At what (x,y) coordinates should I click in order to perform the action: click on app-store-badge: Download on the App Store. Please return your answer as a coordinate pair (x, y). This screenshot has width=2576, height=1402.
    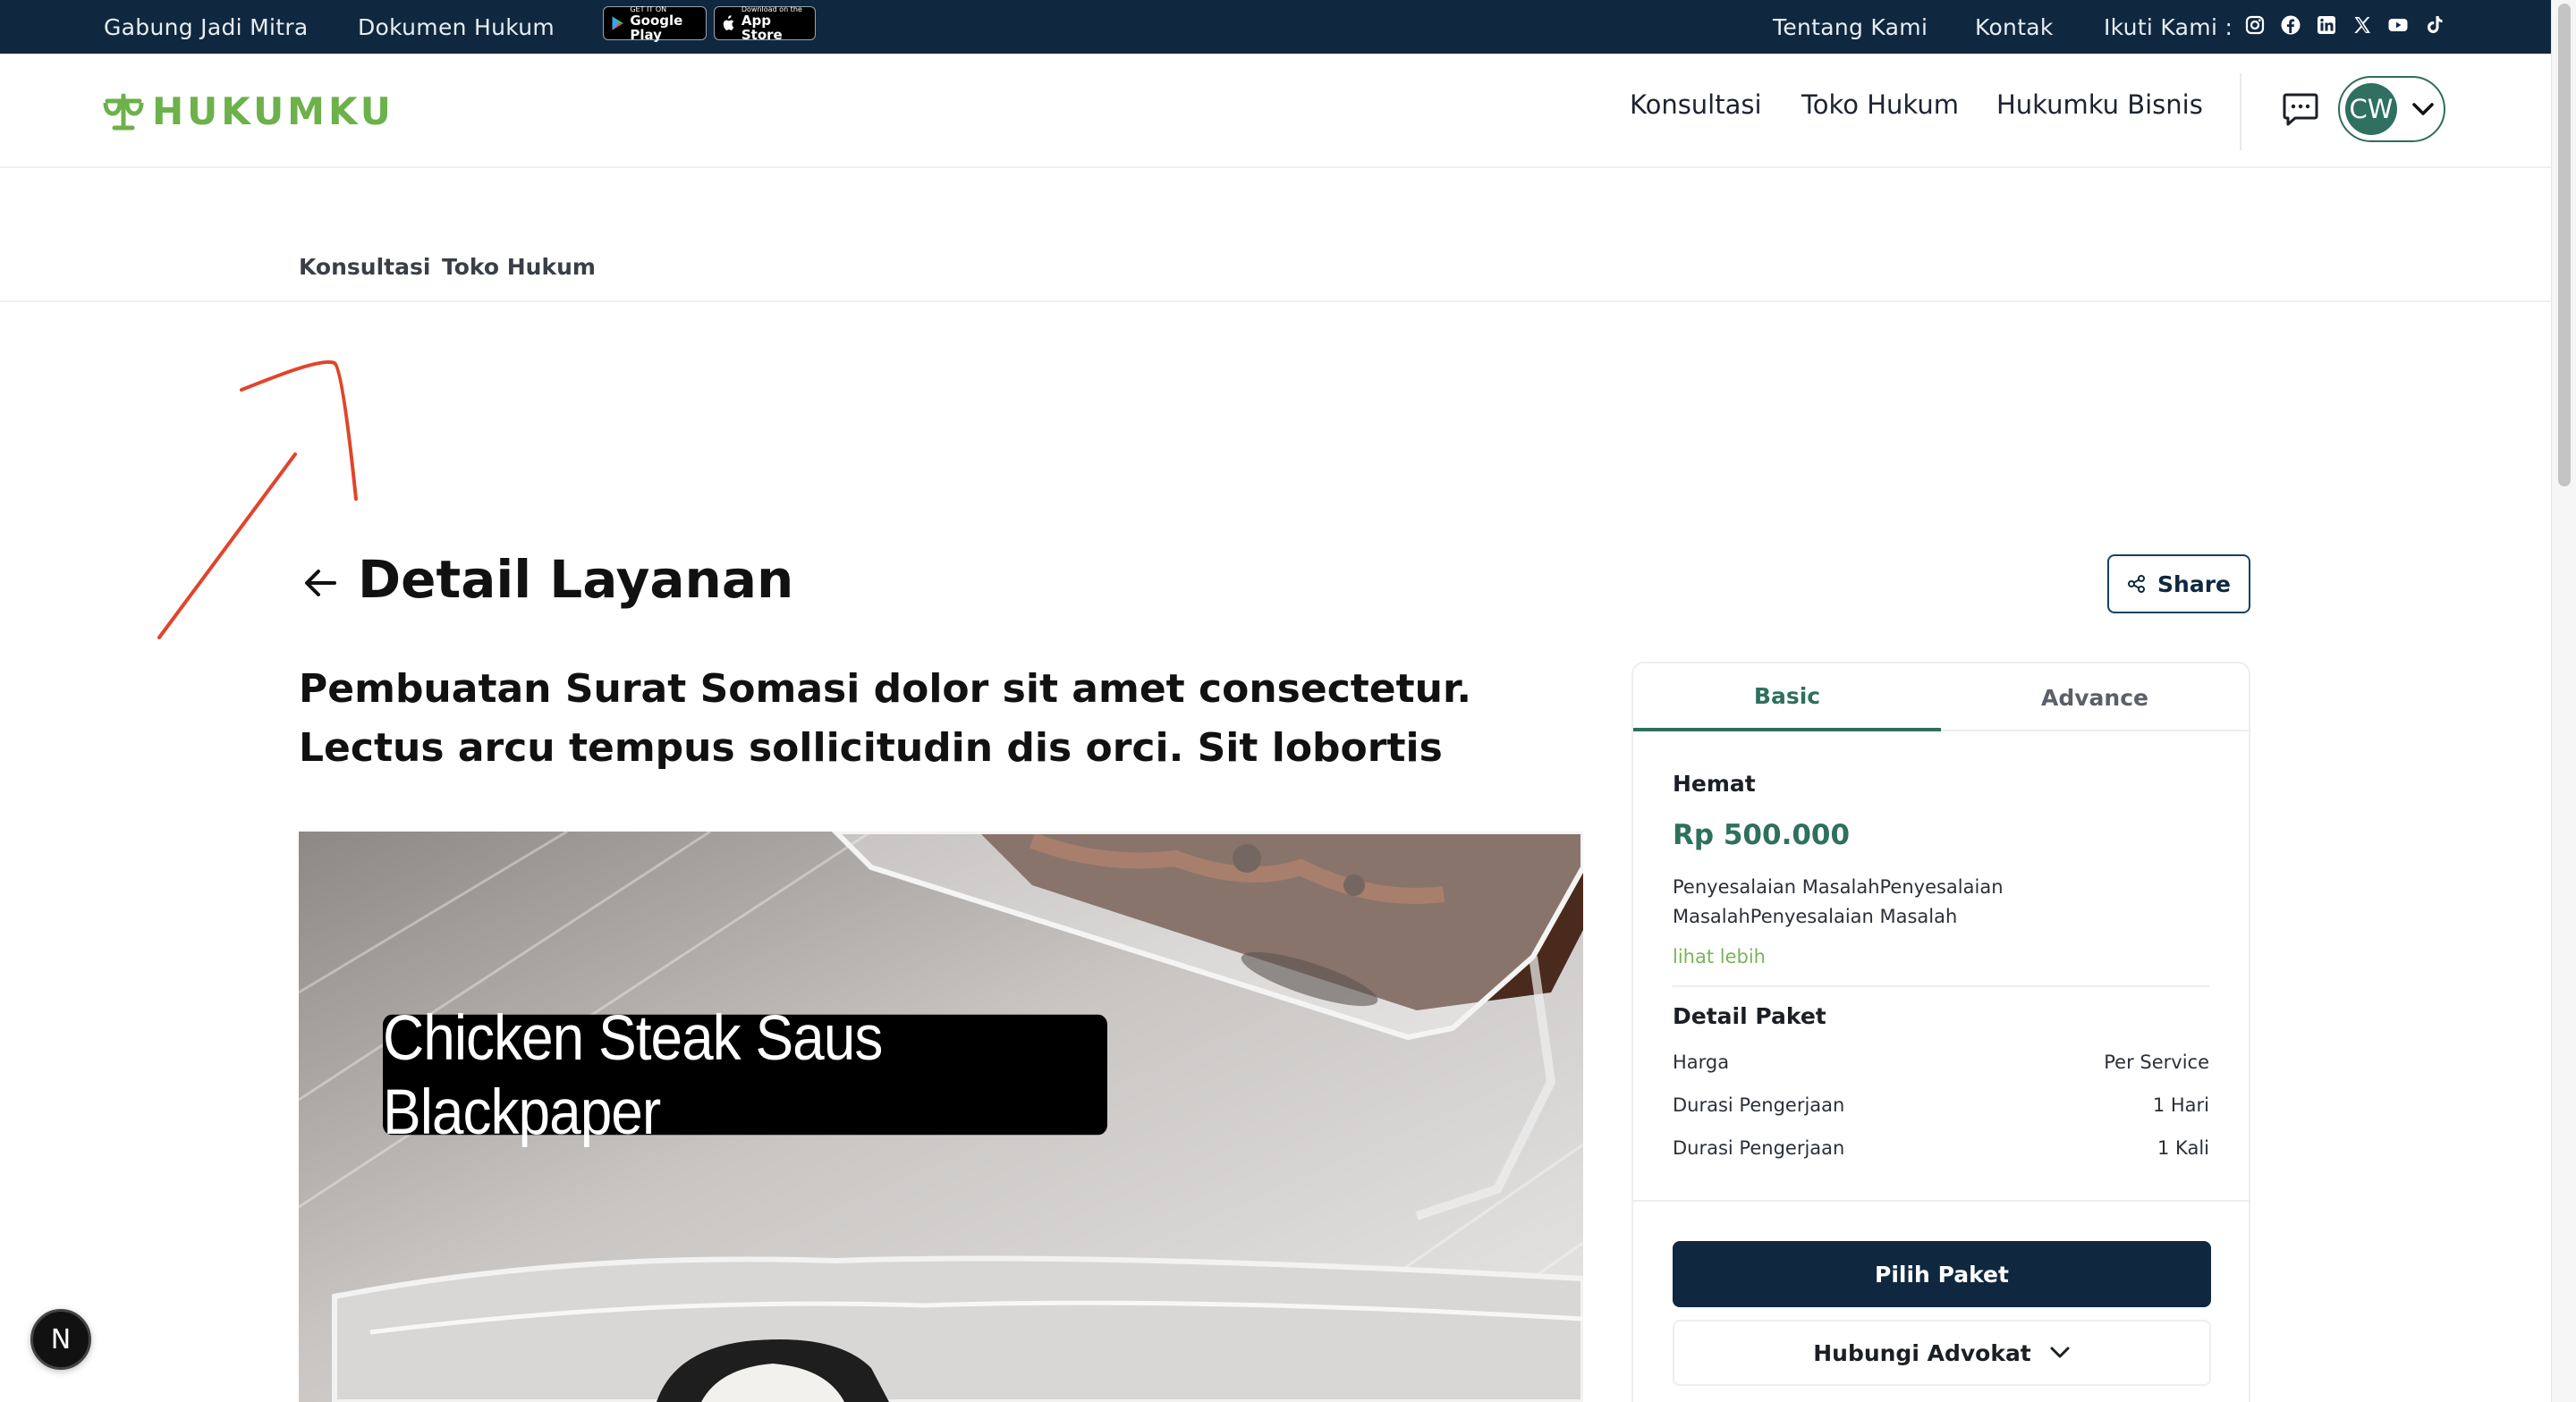
    Looking at the image, I should click on (765, 24).